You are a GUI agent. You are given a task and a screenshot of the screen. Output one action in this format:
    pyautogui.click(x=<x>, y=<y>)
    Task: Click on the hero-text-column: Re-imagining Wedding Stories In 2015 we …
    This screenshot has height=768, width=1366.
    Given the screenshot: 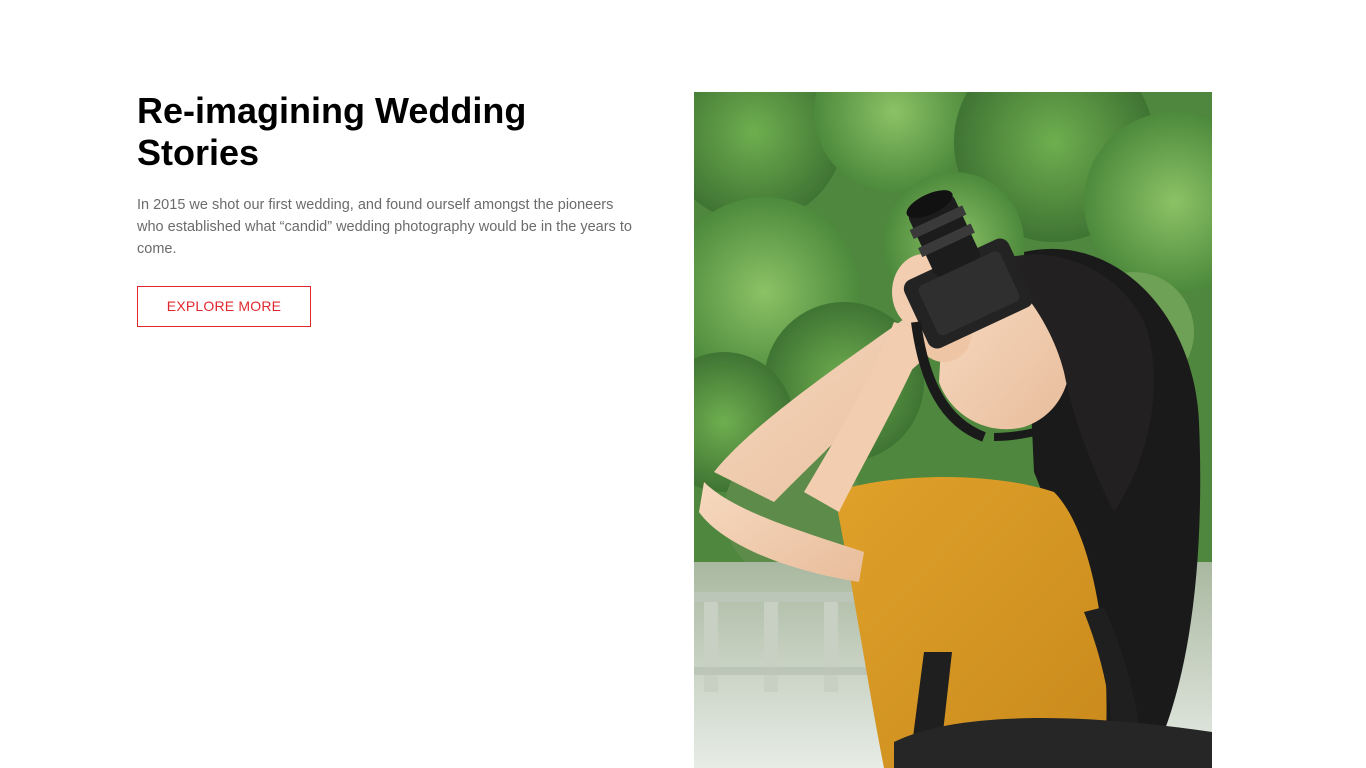 What is the action you would take?
    pyautogui.click(x=387, y=208)
    